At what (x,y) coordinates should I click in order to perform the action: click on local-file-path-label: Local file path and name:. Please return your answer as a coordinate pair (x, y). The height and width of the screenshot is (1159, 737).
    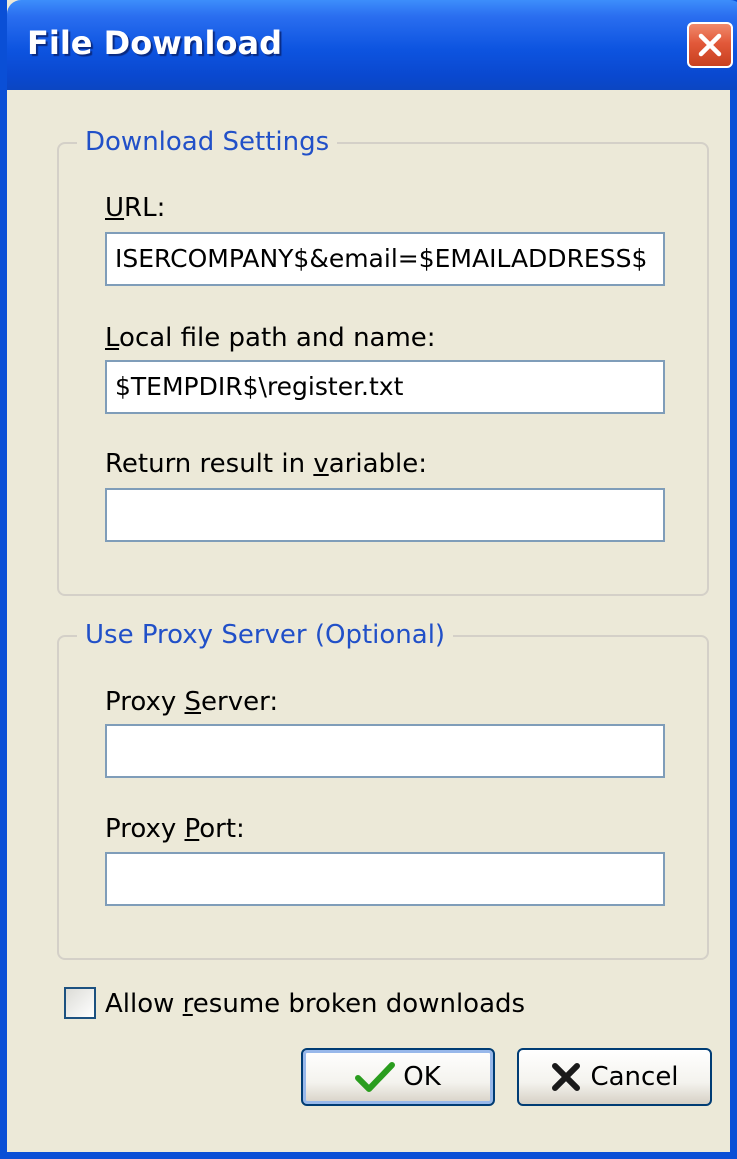
    Looking at the image, I should click on (270, 338).